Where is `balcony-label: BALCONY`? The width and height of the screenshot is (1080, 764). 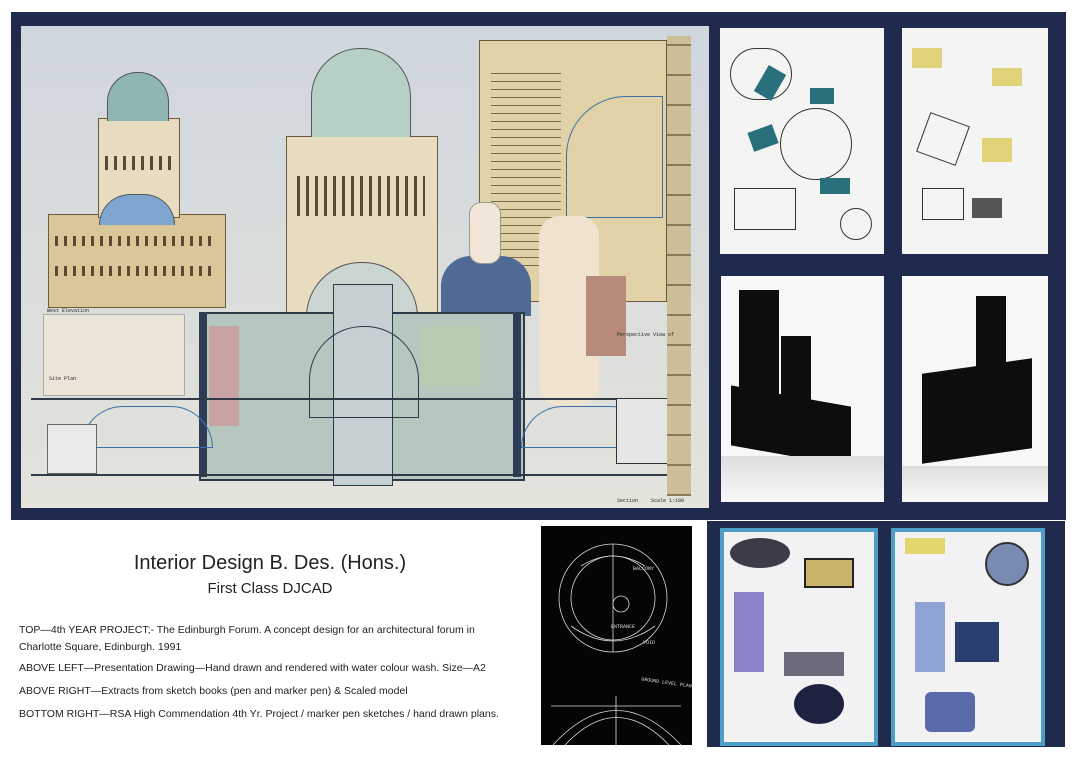
balcony-label: BALCONY is located at coordinates (644, 569).